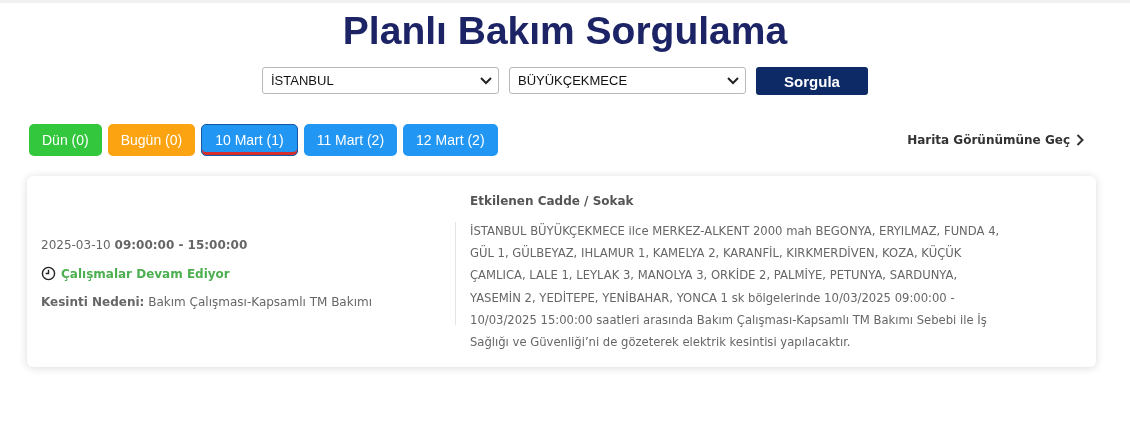 The height and width of the screenshot is (432, 1130). What do you see at coordinates (735, 286) in the screenshot?
I see `streets-text: İSTANBUL BÜYÜKÇEKMECE ilce MERKEZ-ALKENT 2000 mah BEGONYA, ERYILMAZ, FUNDA 4, GÜL 1, GÜLBEYAZ, IHLAMUR 1, KAMELYA 2, KARANFİL, KIRKMERDİVEN, KOZA, KÜÇÜK ÇAMLICA, LALE 1, LEYLAK 3, MANOLYA 3, ORKİDE 2, PALMİYE, PETUNYA, SARDUNYA, YASEMİN 2, YEDİTEPE, YENİBAHAR, YONCA 1 sk bölgelerinde 10/03/2025 09:00:00 - 10/03/2025 15:00:00 saatleri arasında Bakım Çalışması-Kapsamlı TM Bakımı Sebebi ile İş Sağlığı ve Güvenliği’ni de gözeterek elektrik kesintisi yapılacaktır.` at bounding box center [735, 286].